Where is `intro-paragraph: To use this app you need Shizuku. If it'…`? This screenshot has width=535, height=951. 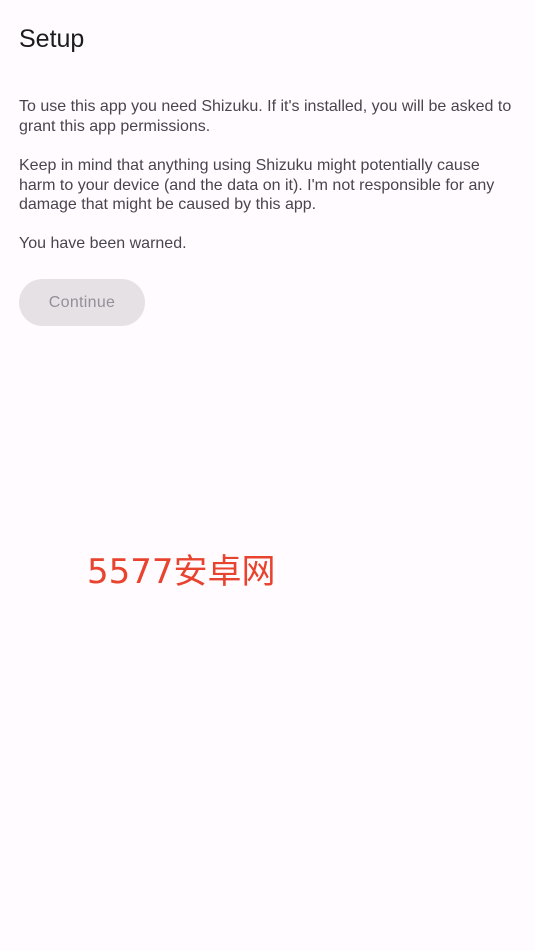 intro-paragraph: To use this app you need Shizuku. If it'… is located at coordinates (265, 116).